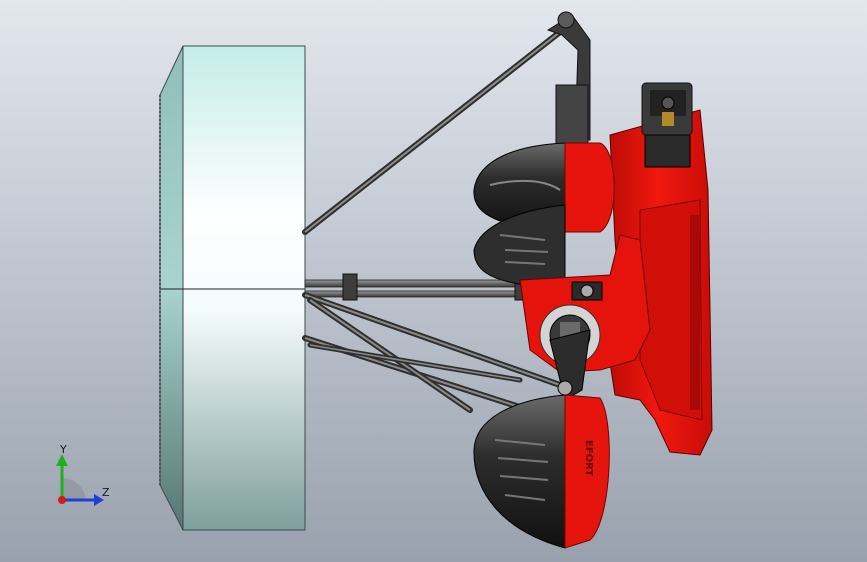 The image size is (867, 562). Describe the element at coordinates (106, 492) in the screenshot. I see `z-axis-label: Z` at that location.